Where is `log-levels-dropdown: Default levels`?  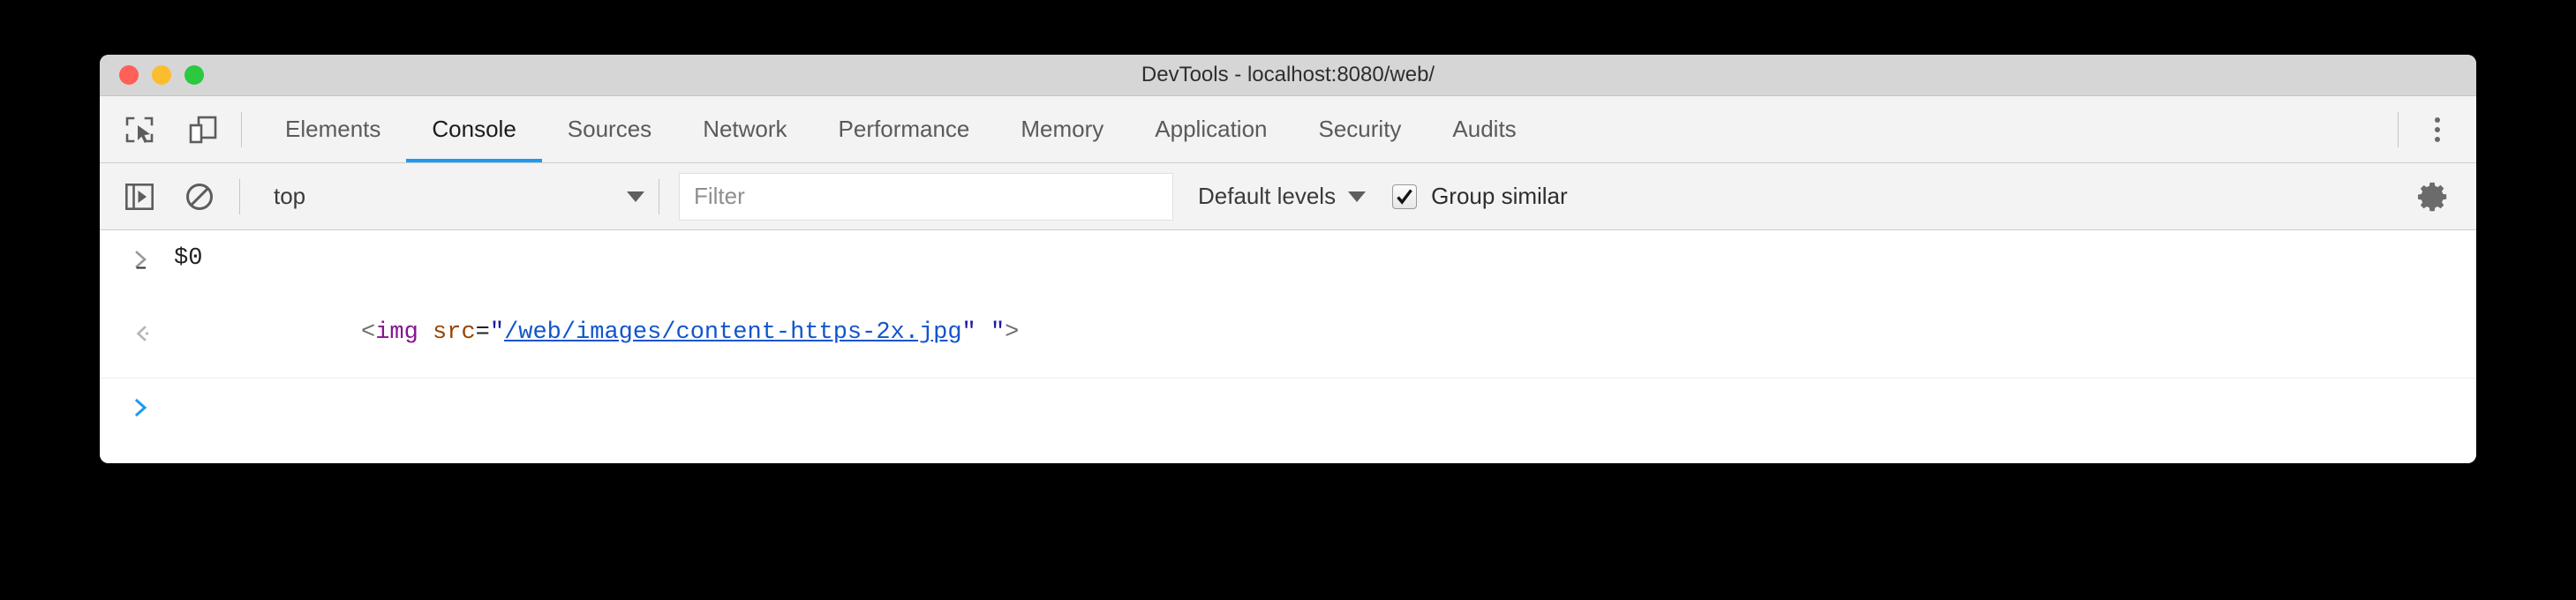
log-levels-dropdown: Default levels is located at coordinates (1283, 196).